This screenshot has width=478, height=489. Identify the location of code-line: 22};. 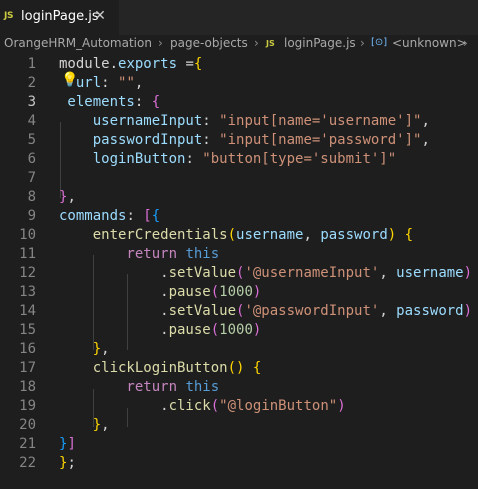
(239, 463).